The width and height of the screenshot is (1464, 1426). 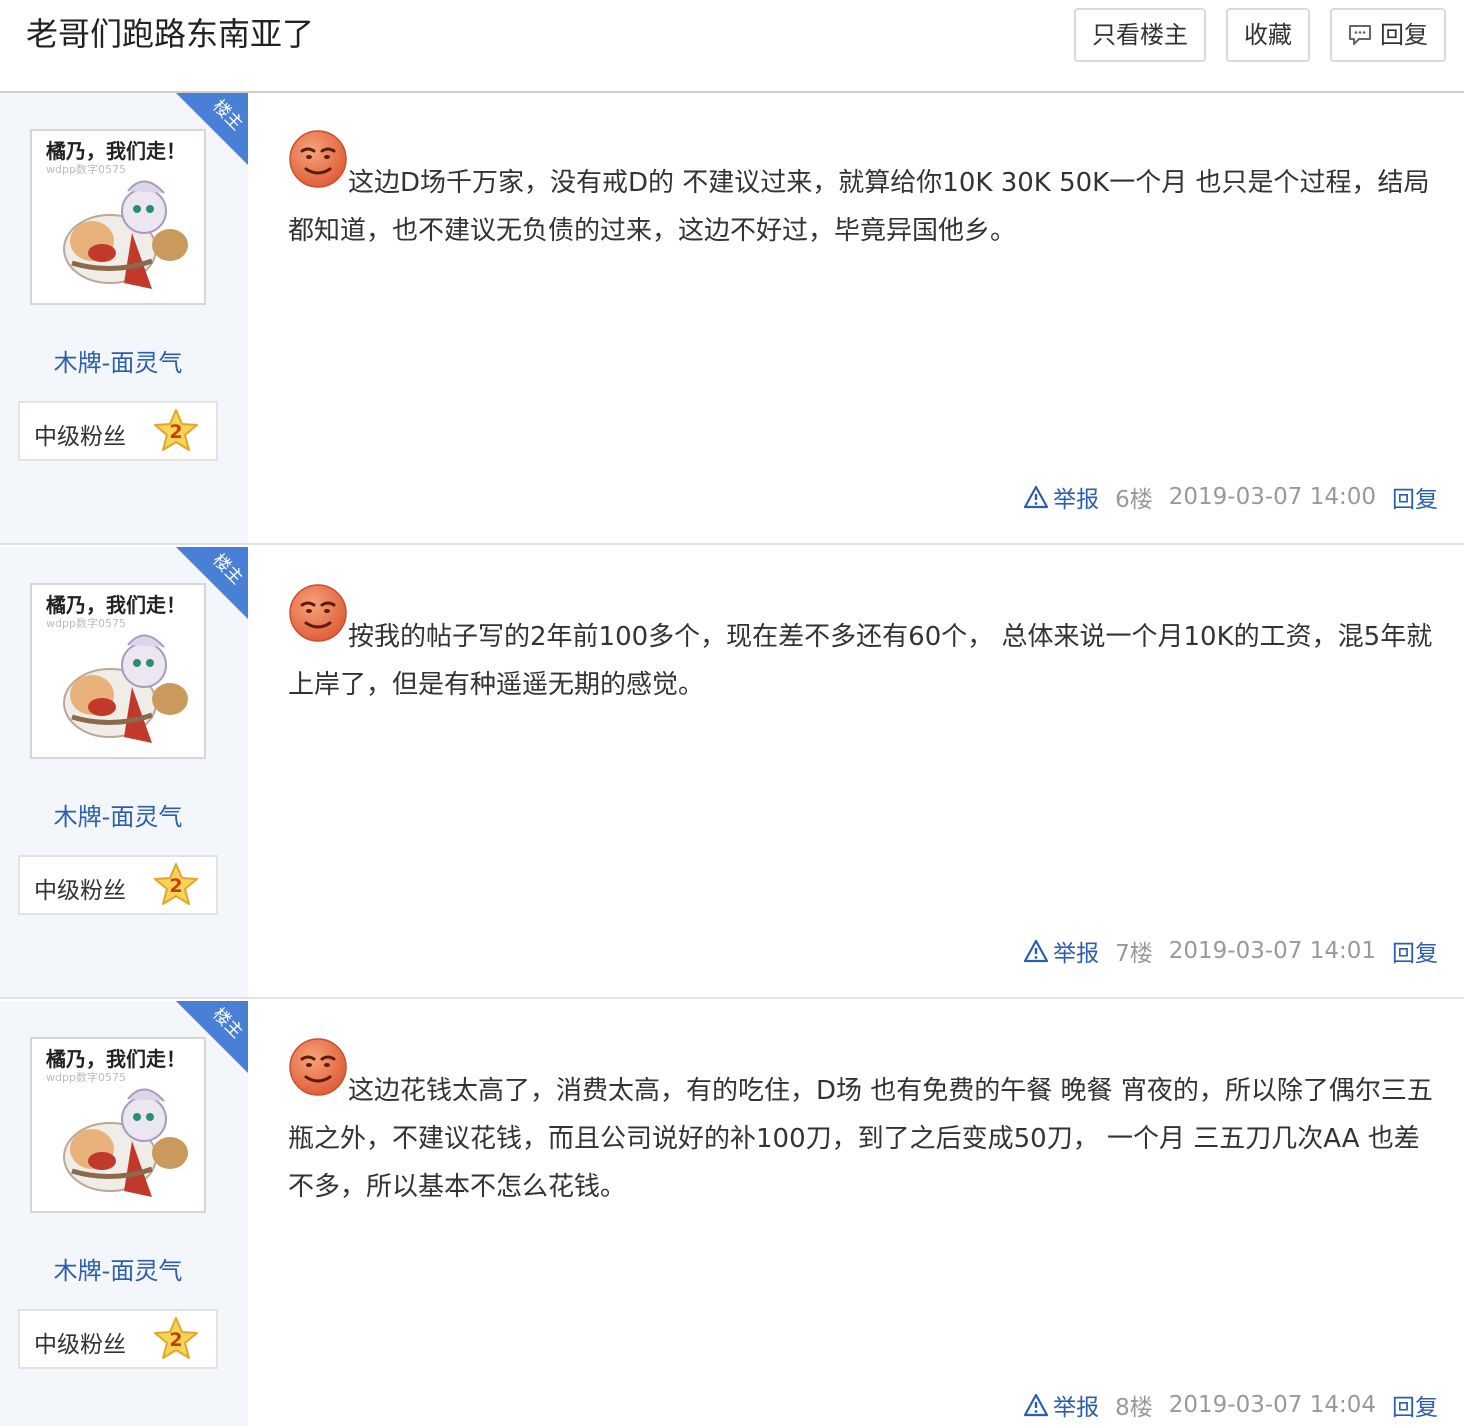 I want to click on reply-button: 回复, so click(x=1388, y=35).